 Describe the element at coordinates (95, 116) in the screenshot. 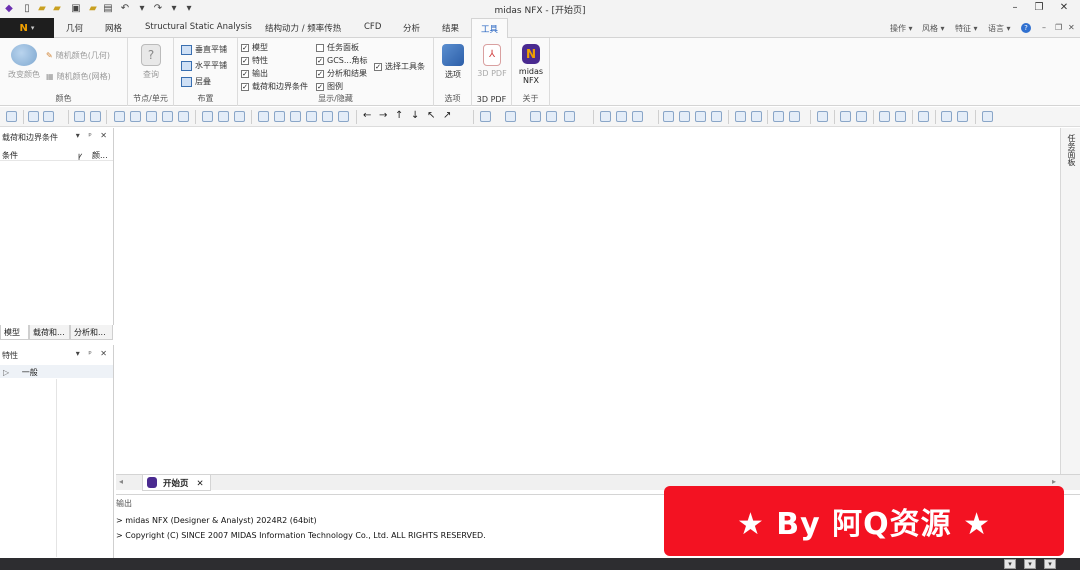

I see `zoom-window-icon` at that location.